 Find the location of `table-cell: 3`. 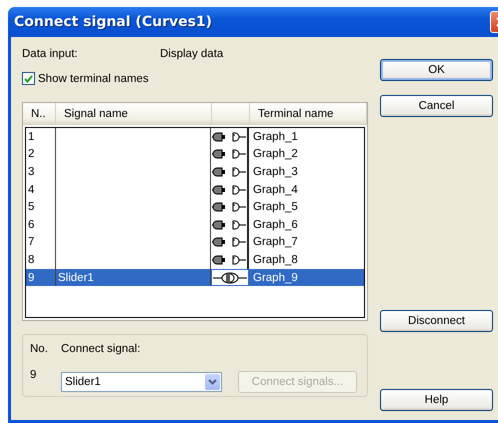

table-cell: 3 is located at coordinates (41, 172).